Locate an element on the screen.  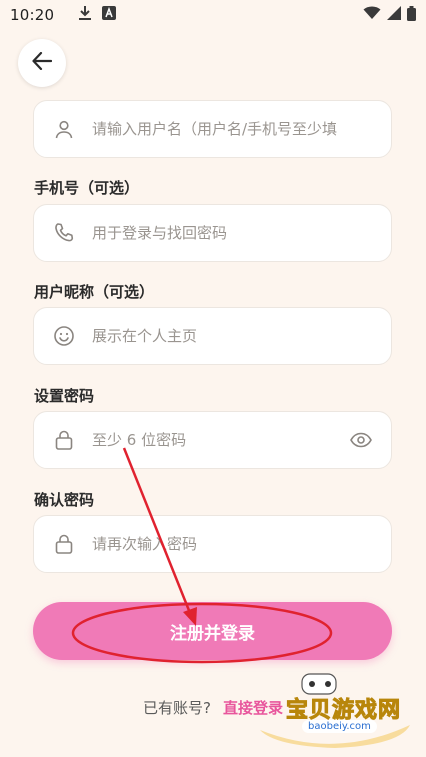
login-link: 直接登录 is located at coordinates (253, 708).